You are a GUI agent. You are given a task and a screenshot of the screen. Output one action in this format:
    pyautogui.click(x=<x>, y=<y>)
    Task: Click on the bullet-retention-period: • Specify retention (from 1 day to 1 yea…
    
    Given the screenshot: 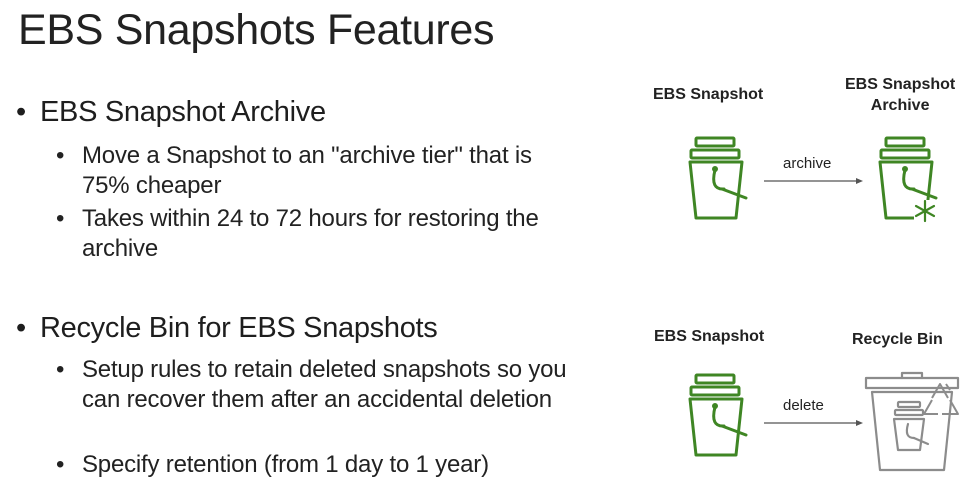 What is the action you would take?
    pyautogui.click(x=306, y=465)
    